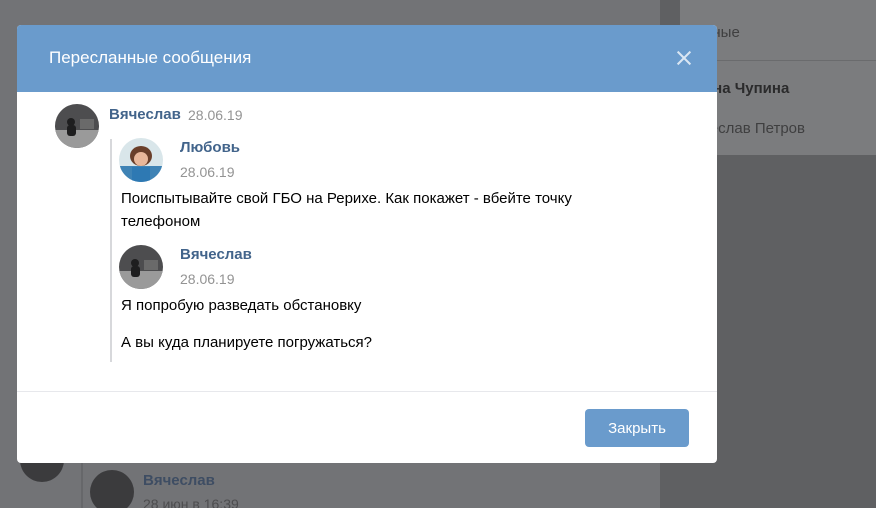  What do you see at coordinates (216, 254) in the screenshot?
I see `forwarded-author: Вячеслав` at bounding box center [216, 254].